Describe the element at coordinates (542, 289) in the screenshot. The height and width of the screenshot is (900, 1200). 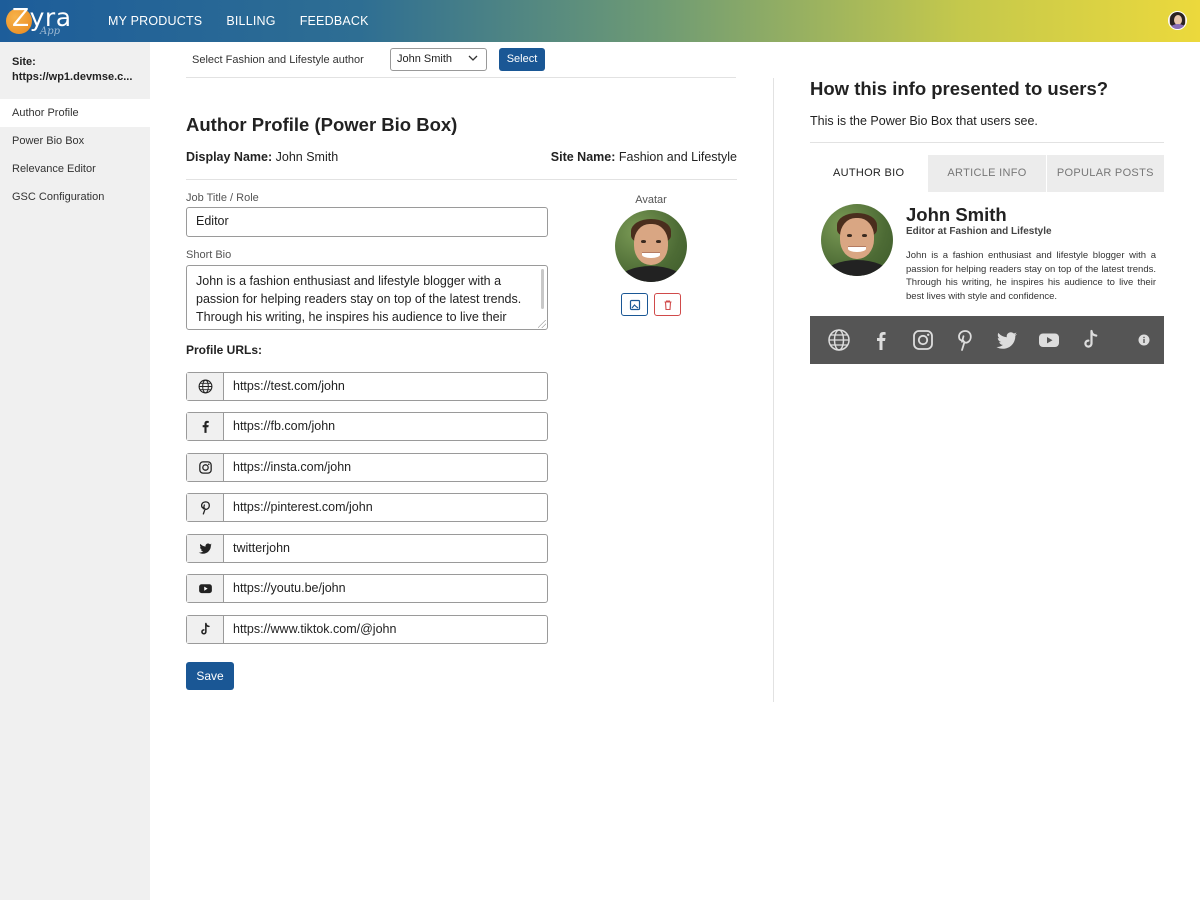
I see `textarea-scrollbar` at that location.